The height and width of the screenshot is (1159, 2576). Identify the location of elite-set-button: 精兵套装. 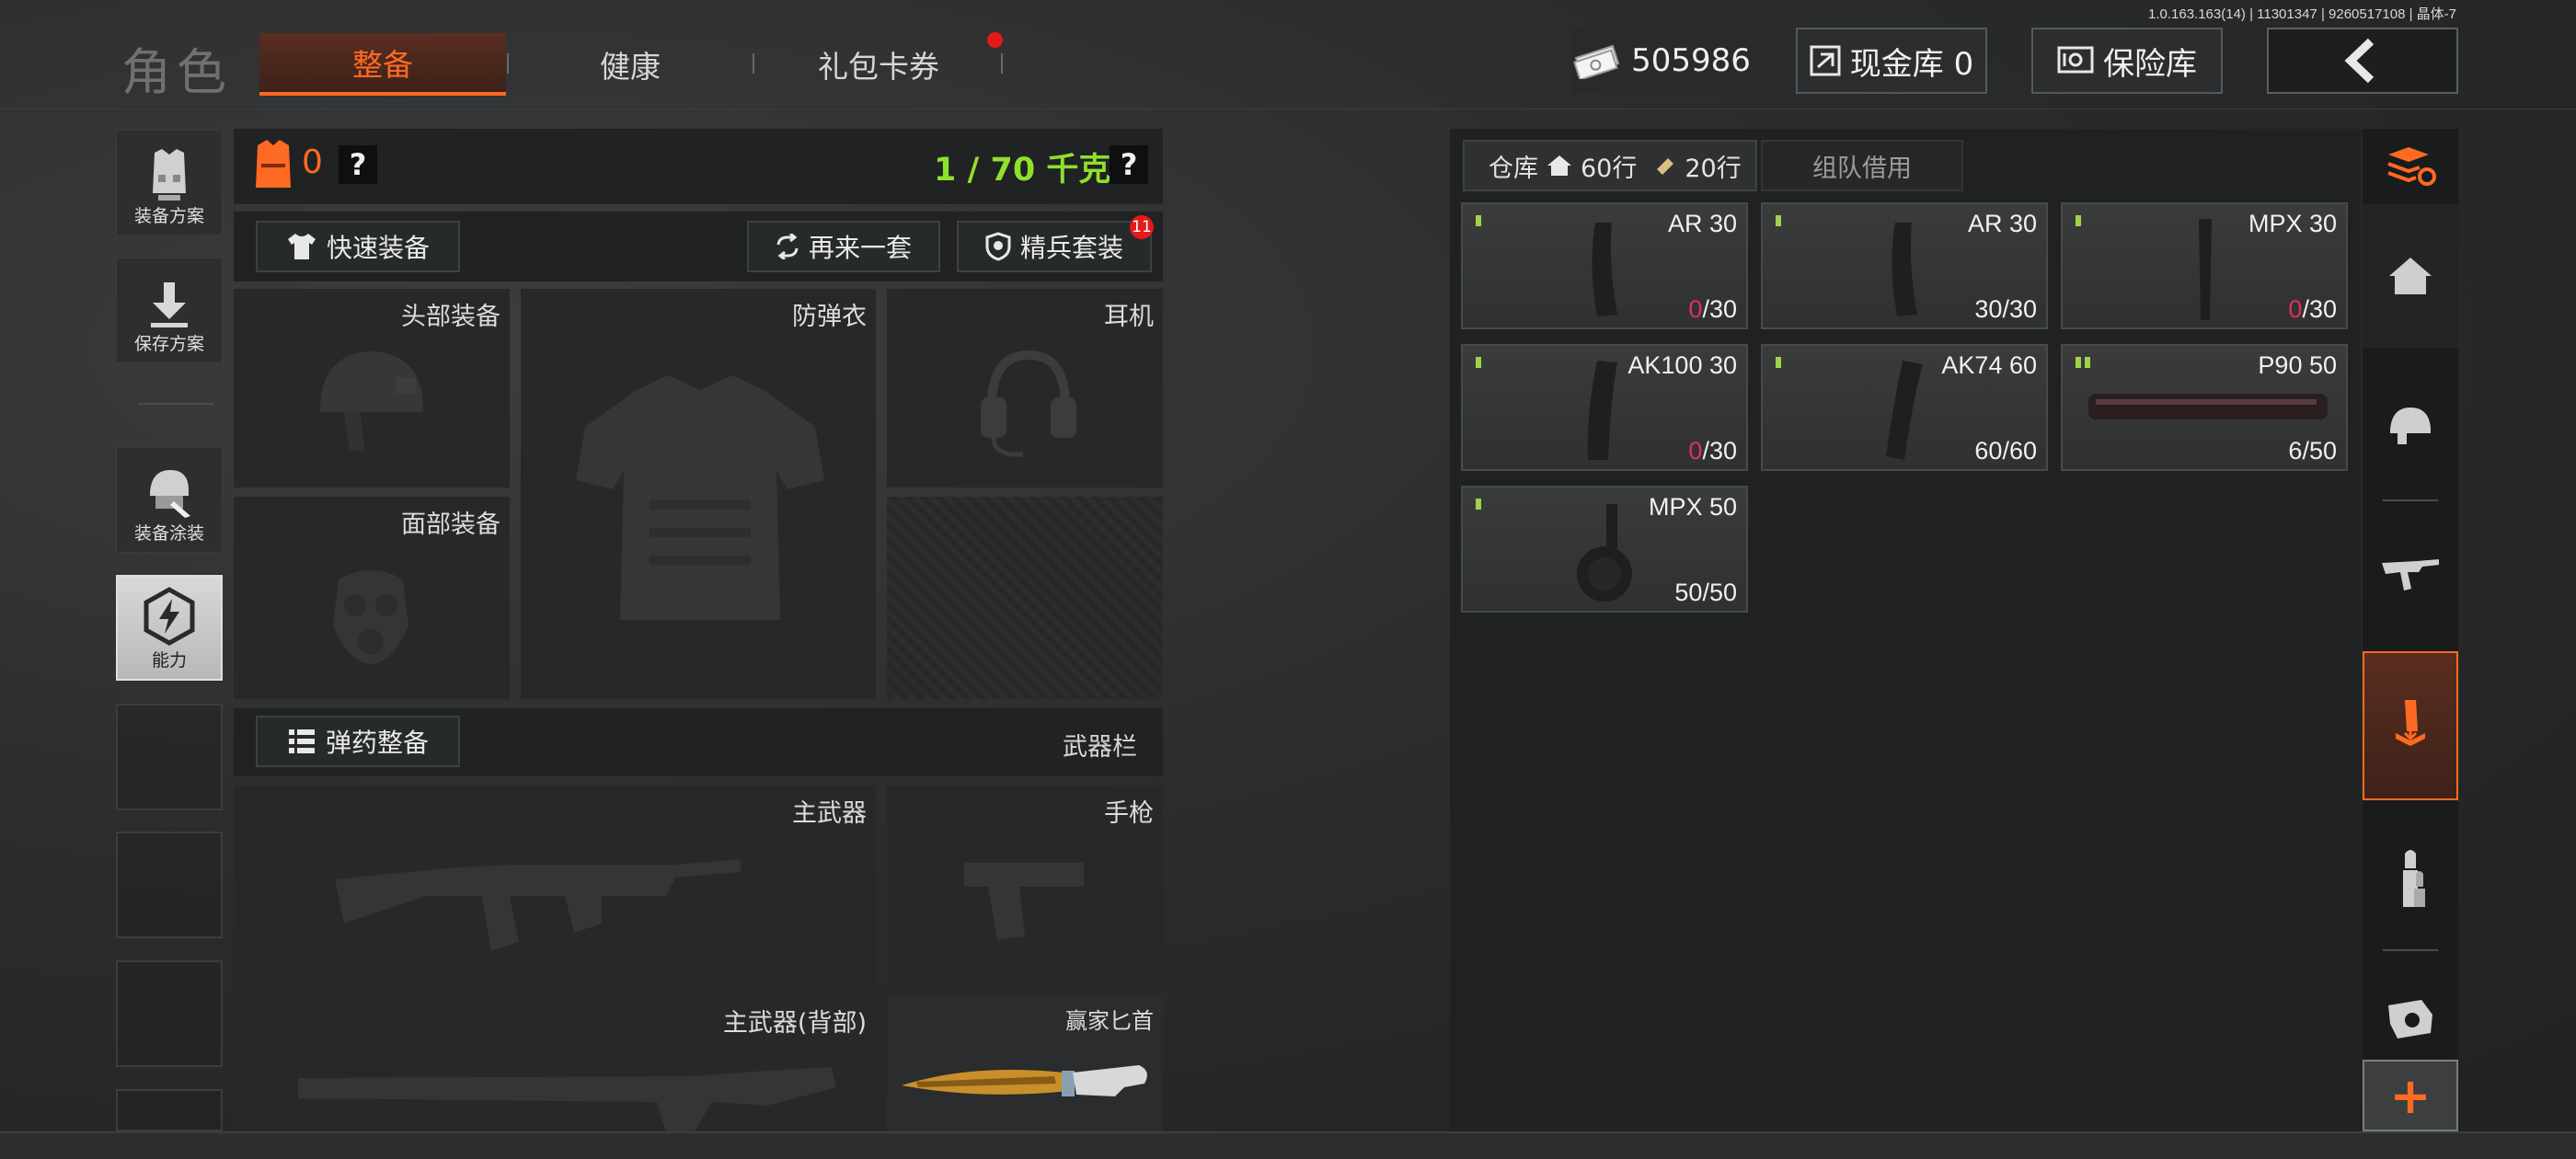
(1054, 246).